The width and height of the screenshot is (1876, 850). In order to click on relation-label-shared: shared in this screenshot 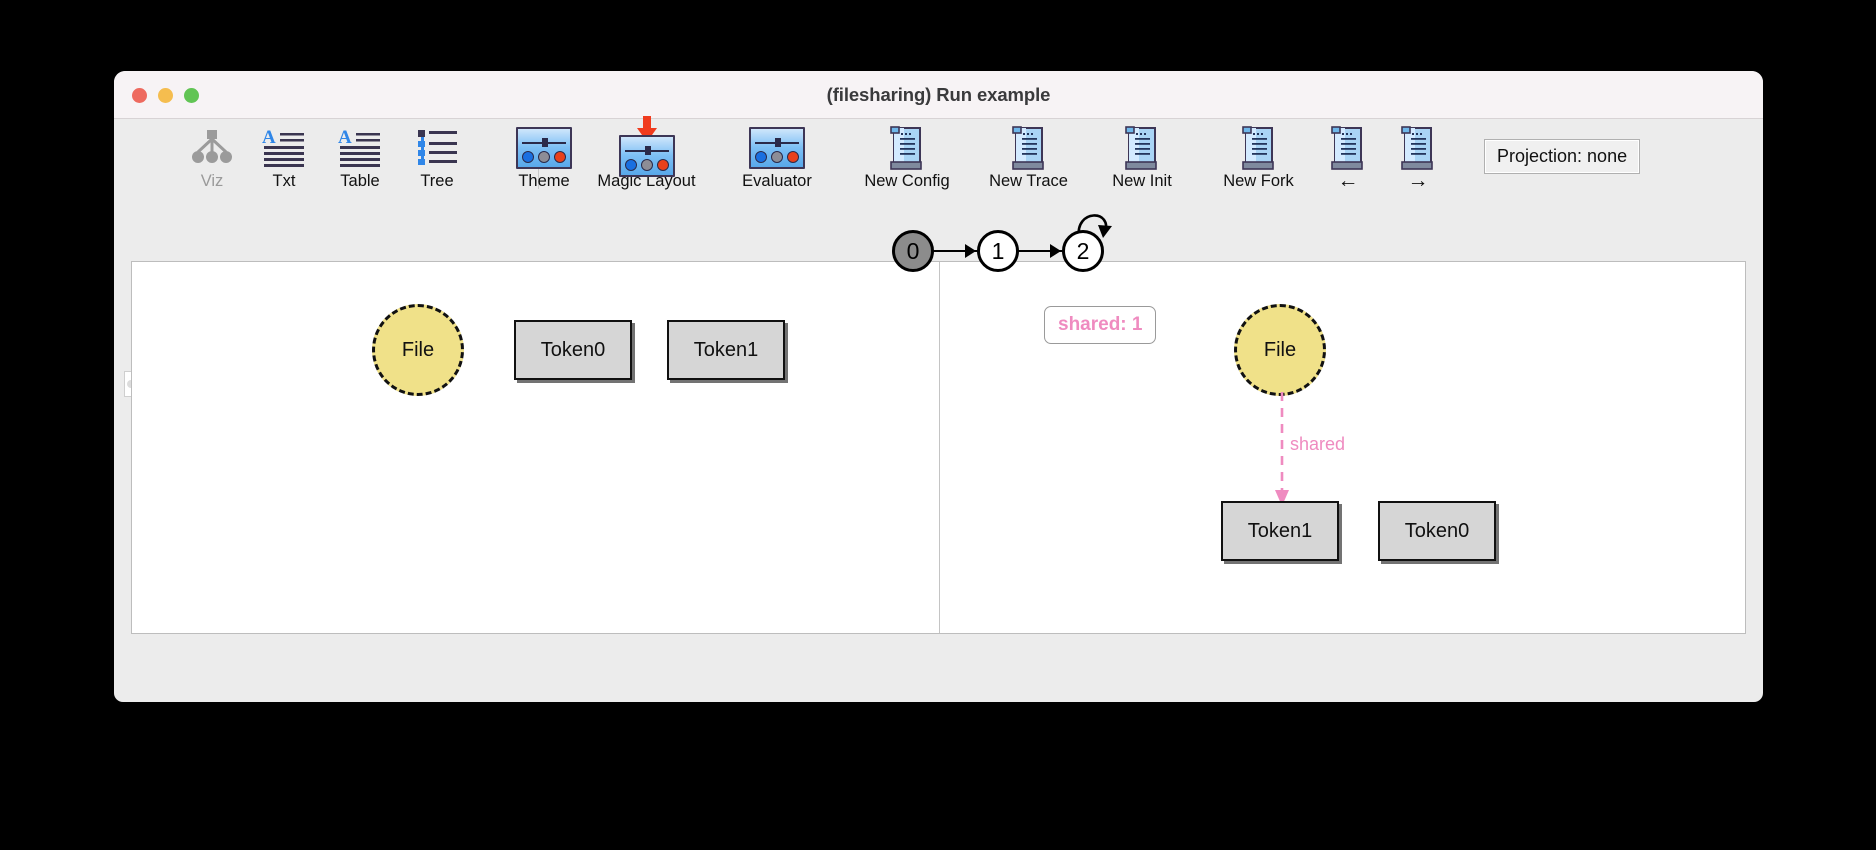, I will do `click(1318, 444)`.